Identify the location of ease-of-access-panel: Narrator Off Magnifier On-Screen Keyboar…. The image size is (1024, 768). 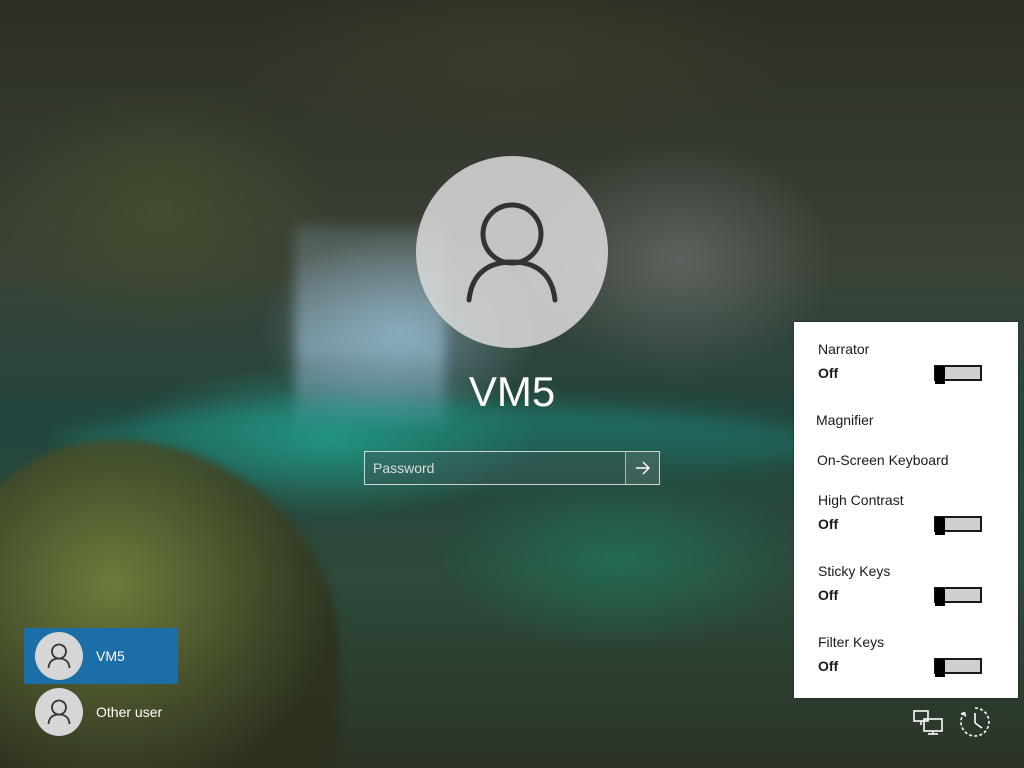
(906, 510).